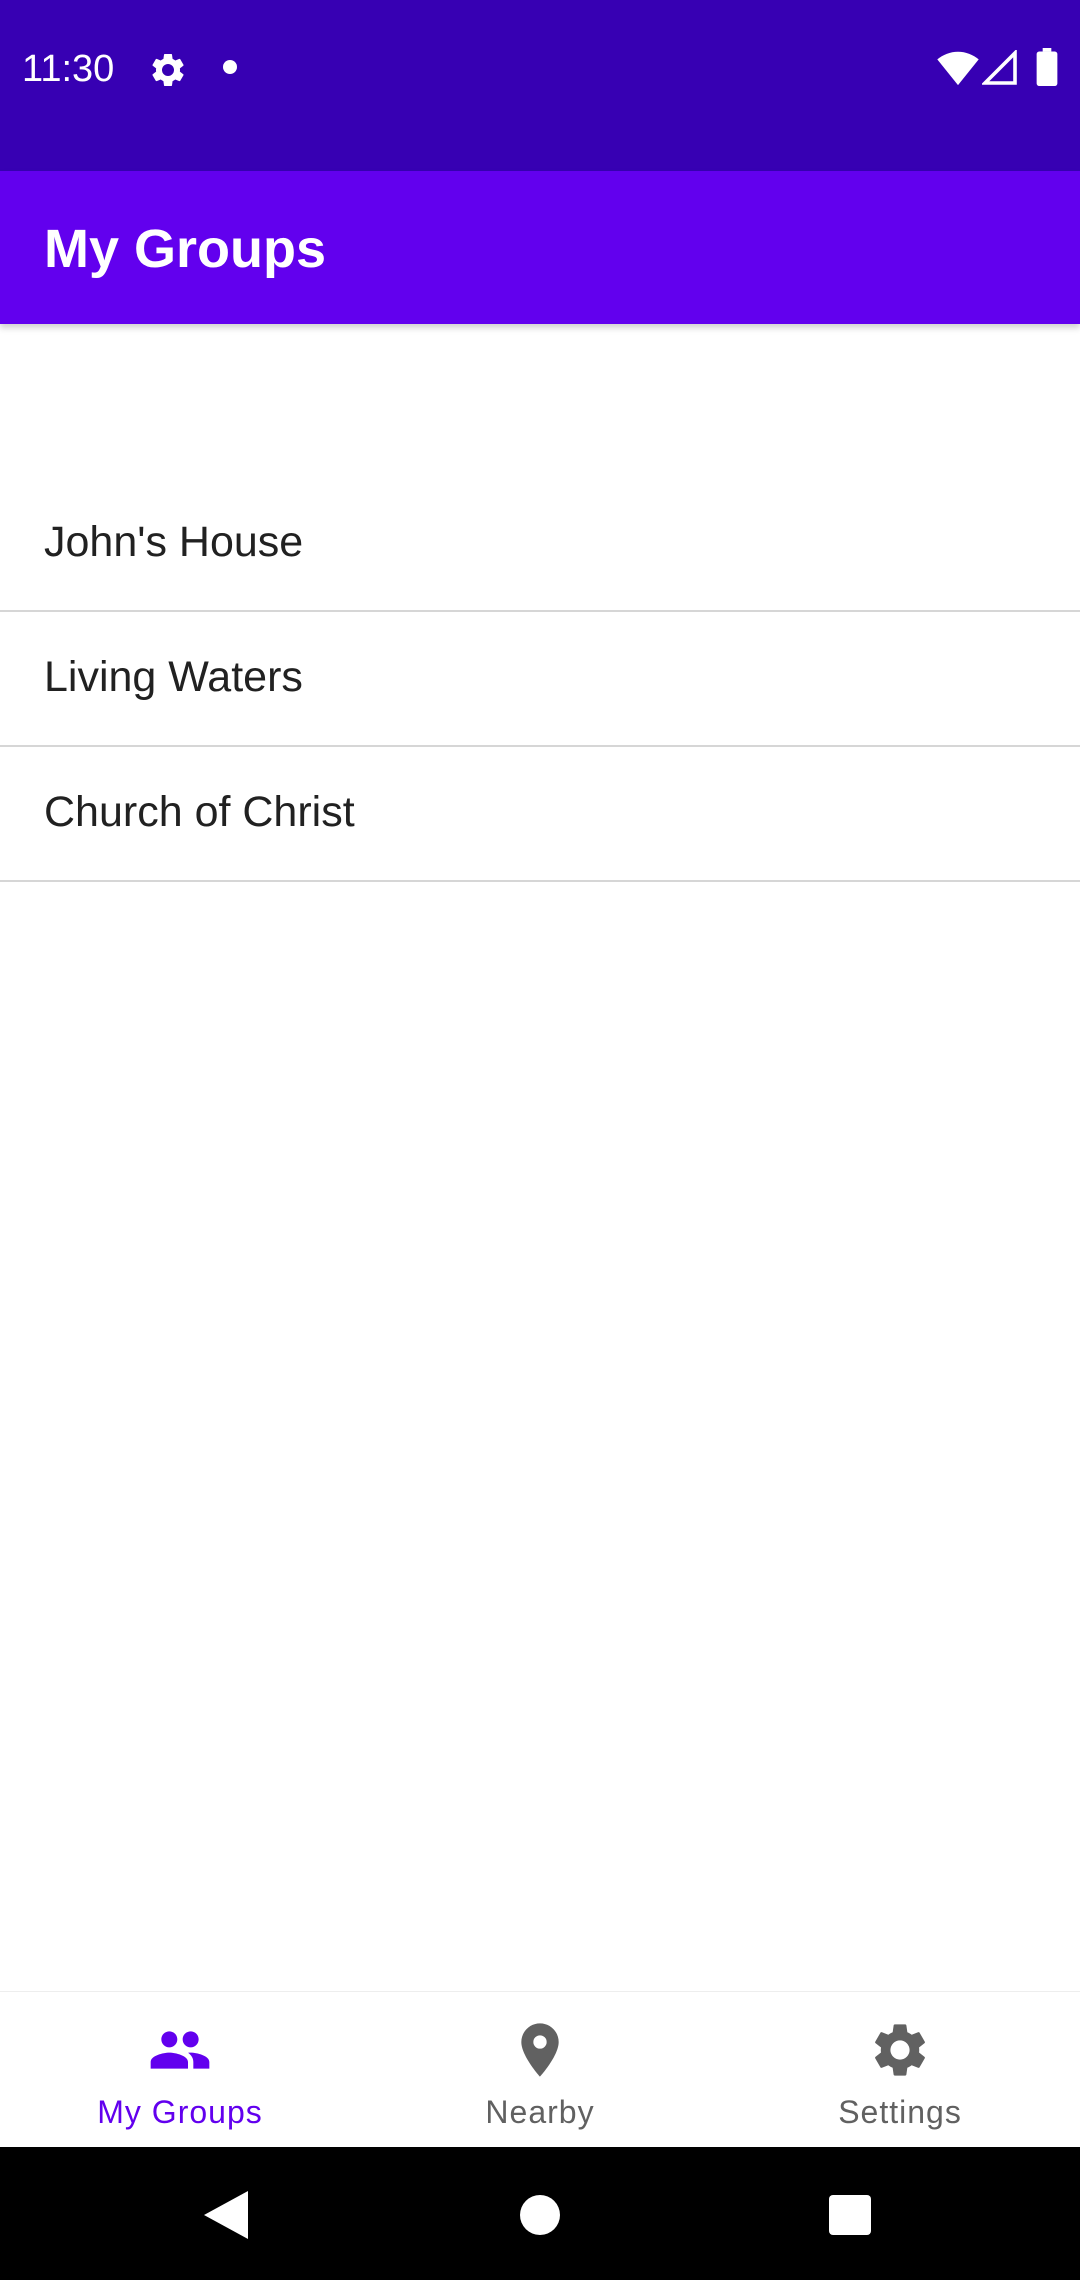 The image size is (1080, 2280). Describe the element at coordinates (999, 67) in the screenshot. I see `cell-signal-icon` at that location.